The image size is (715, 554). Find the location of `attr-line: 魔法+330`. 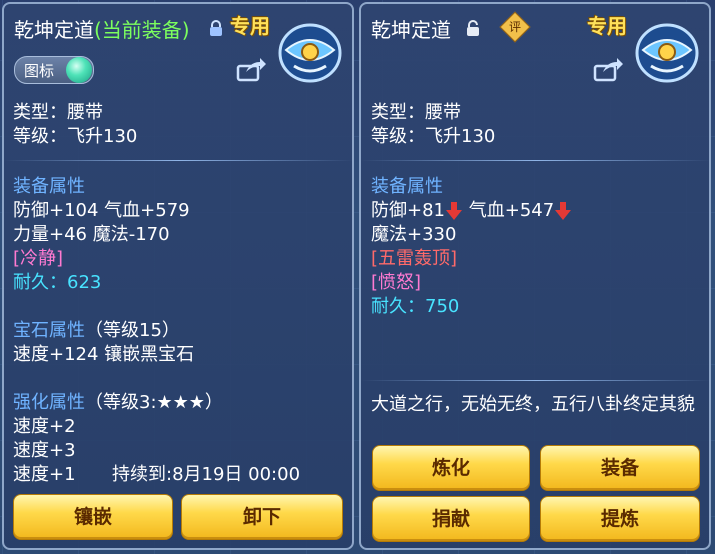

attr-line: 魔法+330 is located at coordinates (414, 234).